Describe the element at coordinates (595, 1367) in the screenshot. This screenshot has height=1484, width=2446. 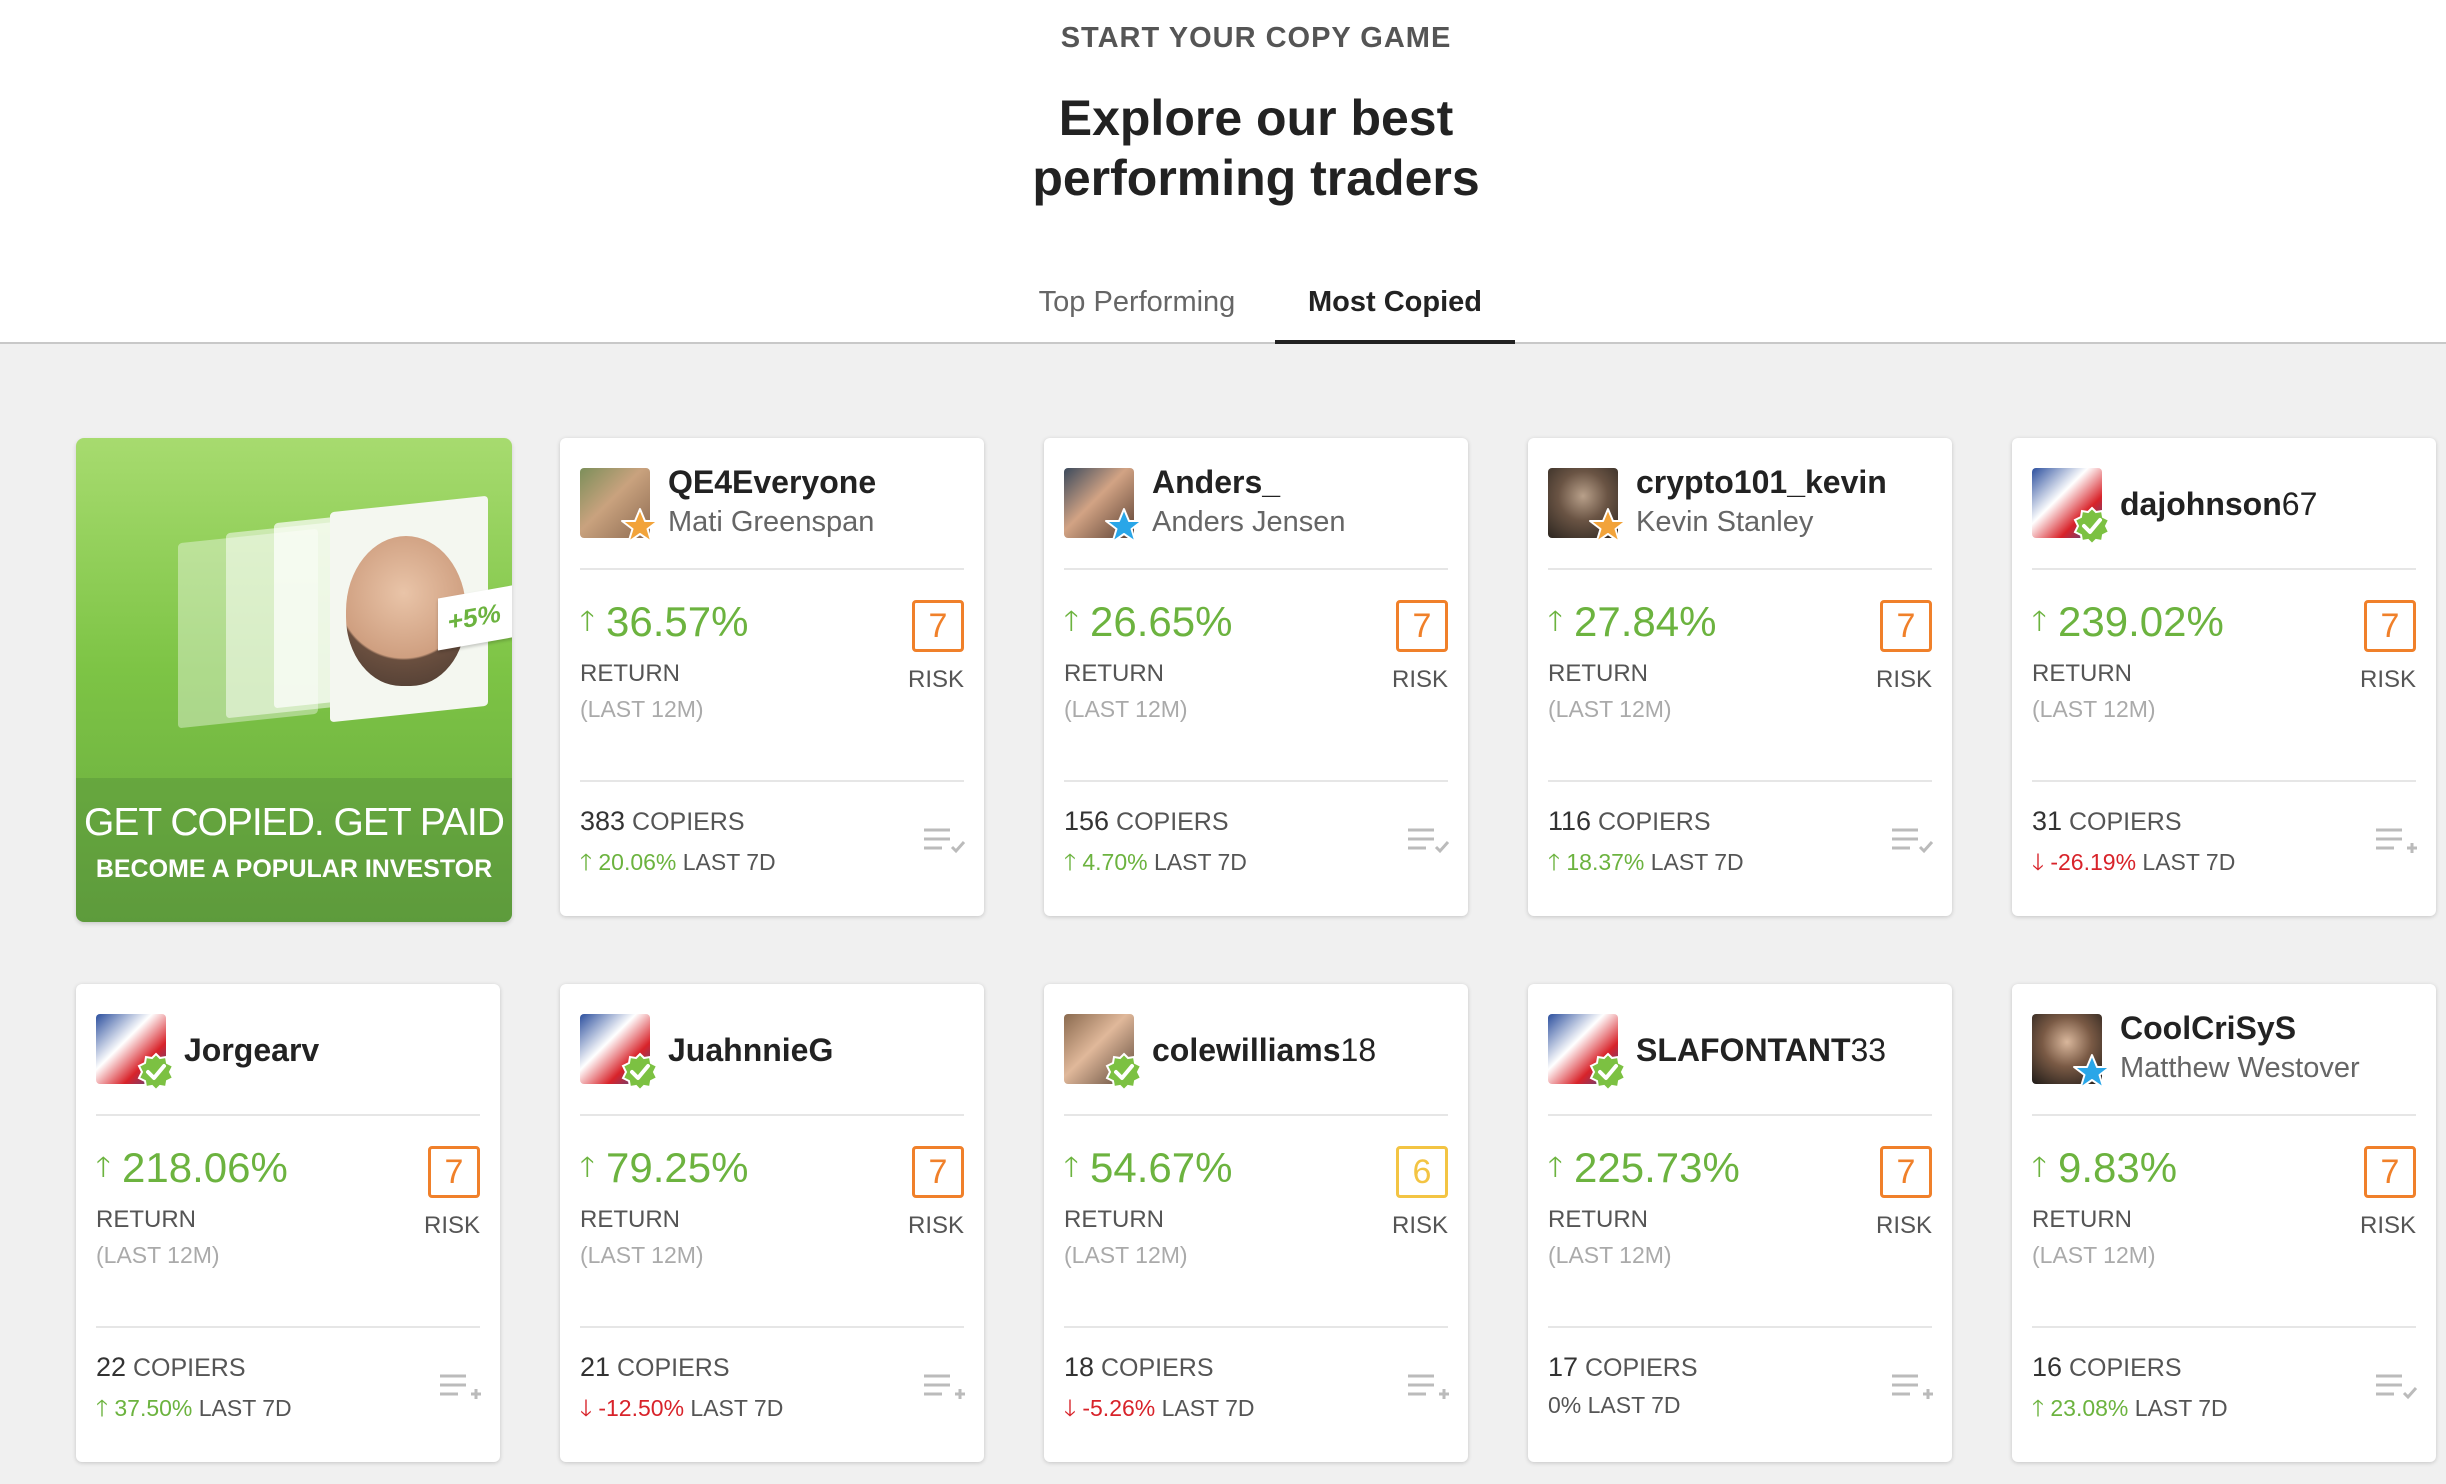
I see `copiers-number: 21` at that location.